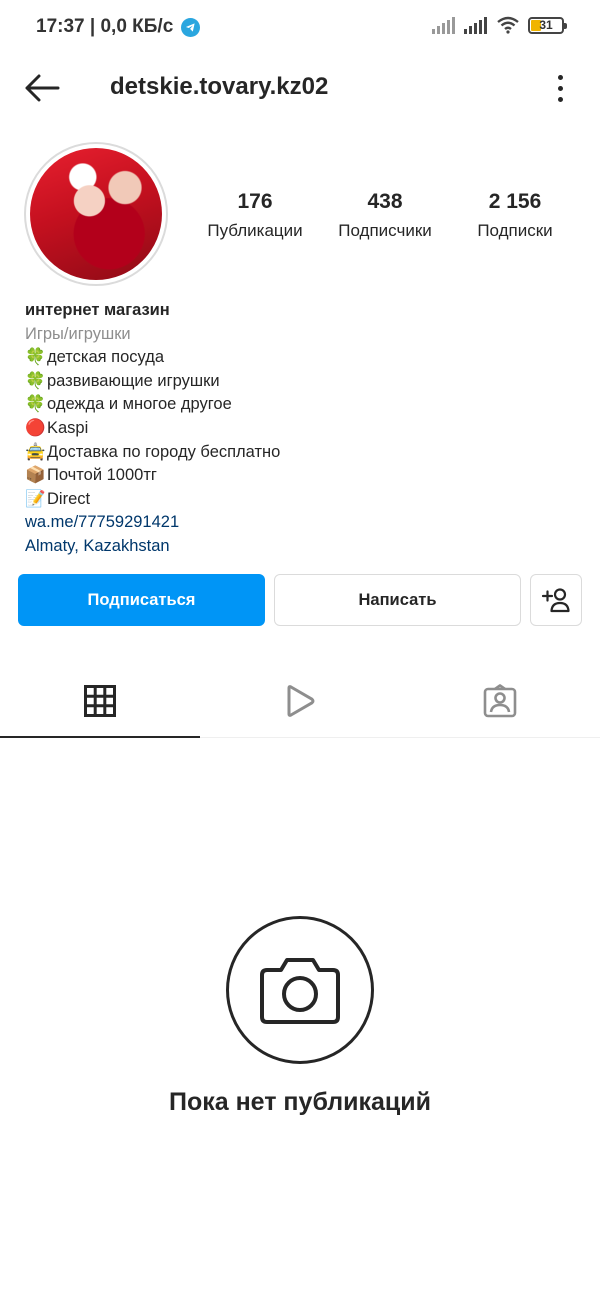  I want to click on bio-text: Kaspi, so click(68, 427).